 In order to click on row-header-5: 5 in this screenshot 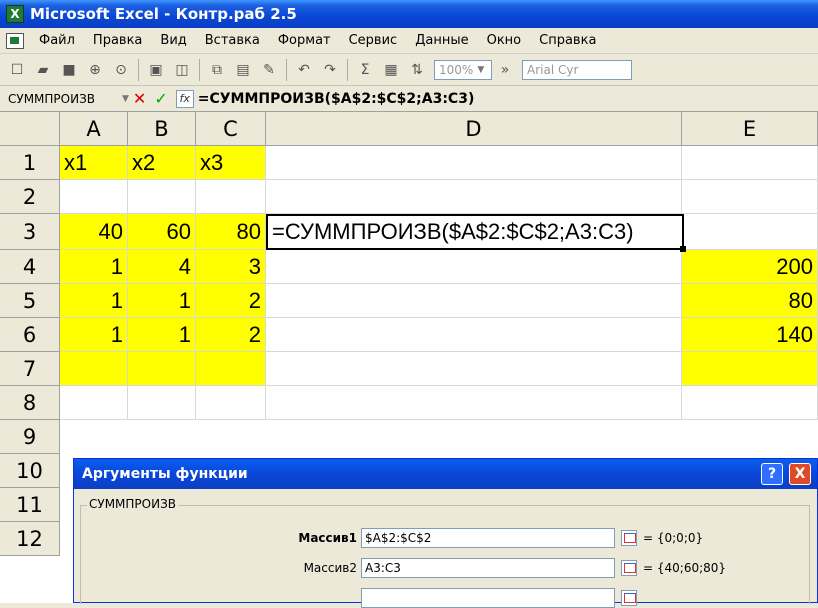, I will do `click(30, 301)`.